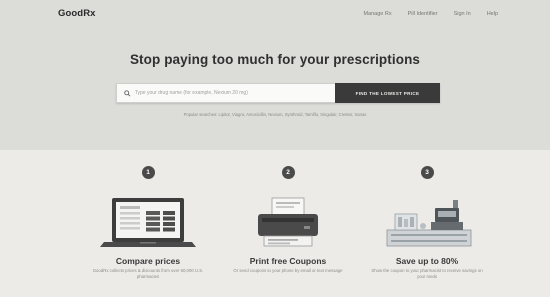 The height and width of the screenshot is (297, 550). I want to click on step-number-badge: 2, so click(288, 172).